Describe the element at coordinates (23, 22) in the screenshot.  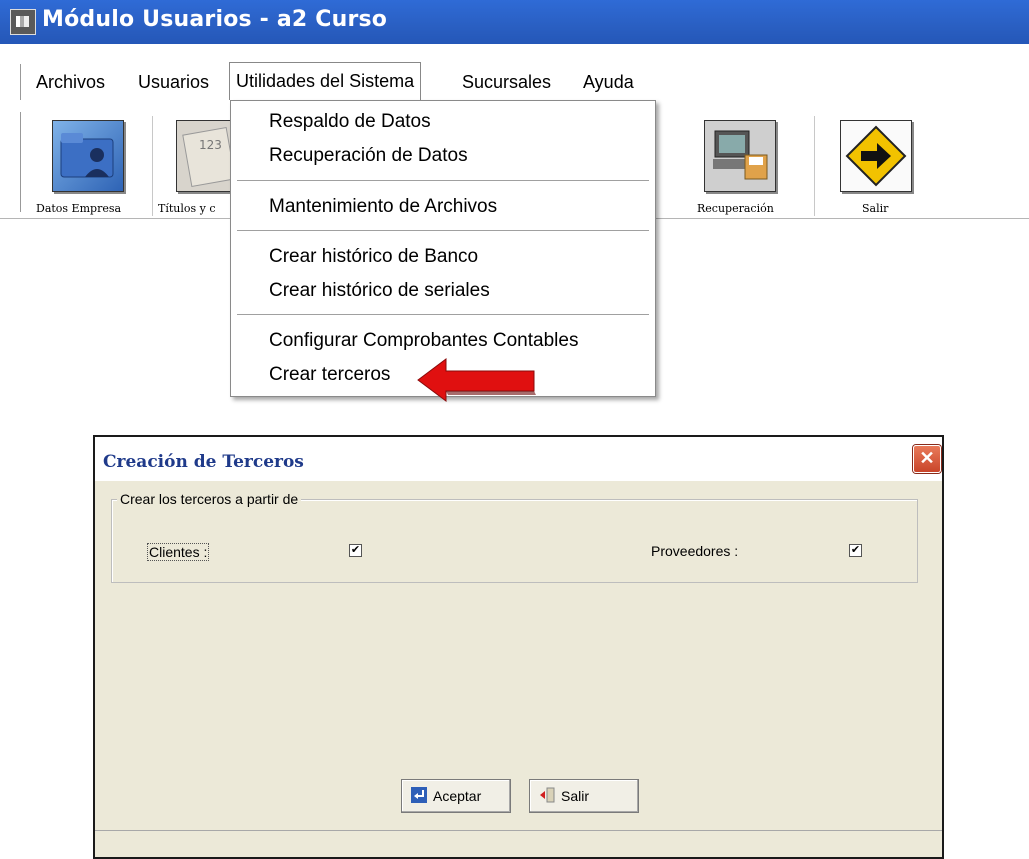
I see `app-icon` at that location.